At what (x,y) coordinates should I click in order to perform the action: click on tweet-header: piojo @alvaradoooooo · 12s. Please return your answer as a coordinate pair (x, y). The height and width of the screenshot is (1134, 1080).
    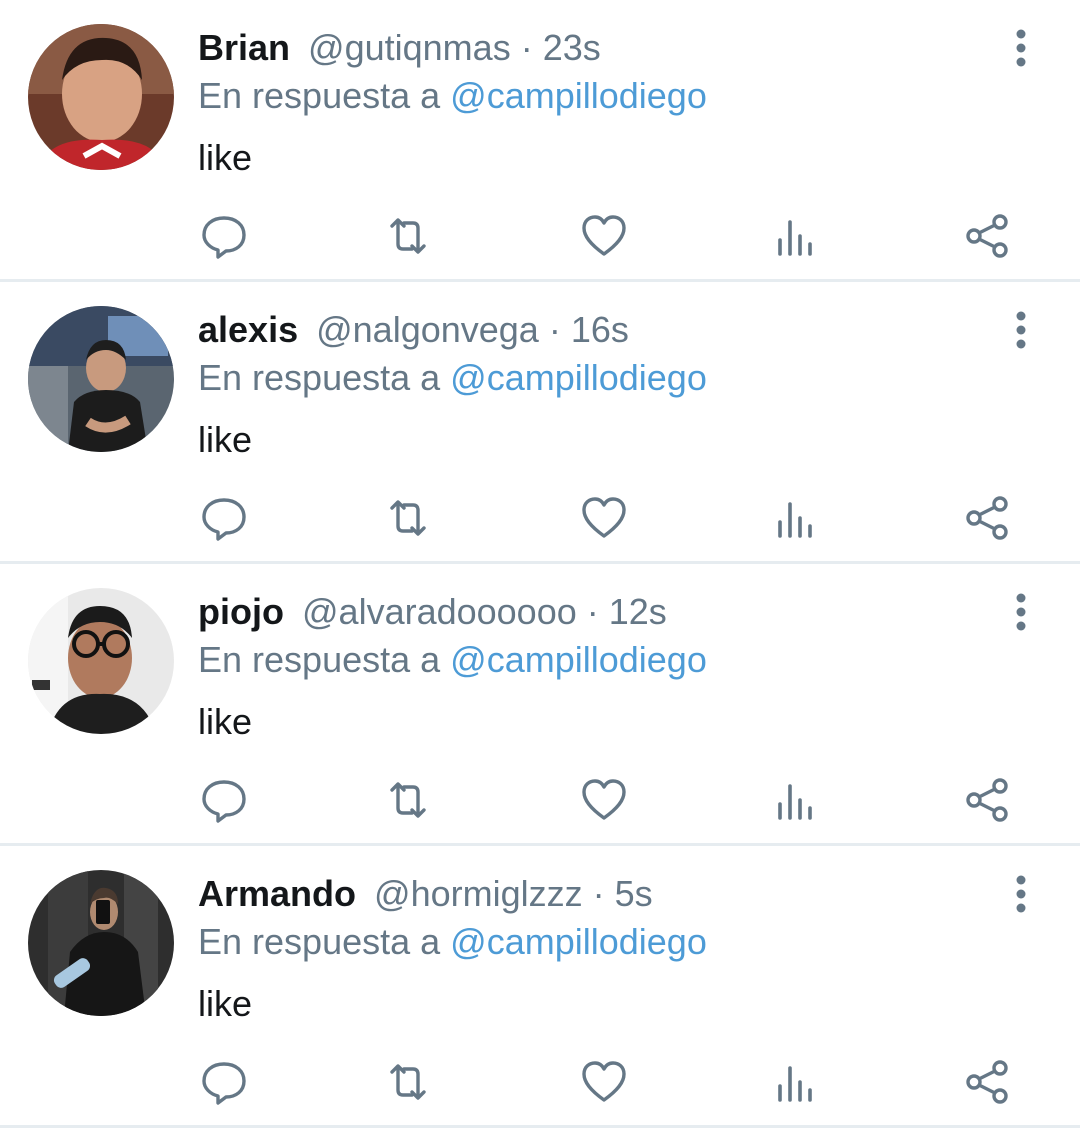
    Looking at the image, I should click on (432, 612).